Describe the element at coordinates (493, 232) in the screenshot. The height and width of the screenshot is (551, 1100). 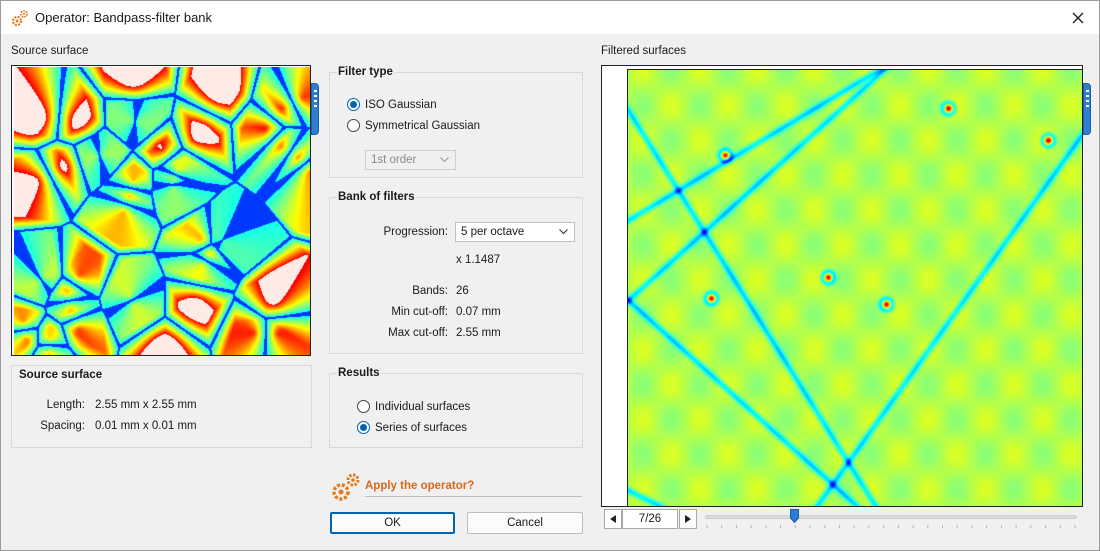
I see `progression-select-value: 5 per octave` at that location.